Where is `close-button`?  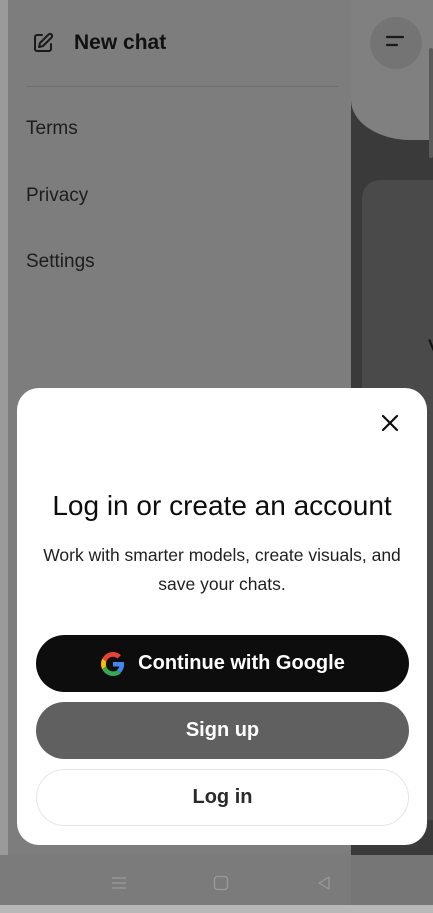
close-button is located at coordinates (390, 425).